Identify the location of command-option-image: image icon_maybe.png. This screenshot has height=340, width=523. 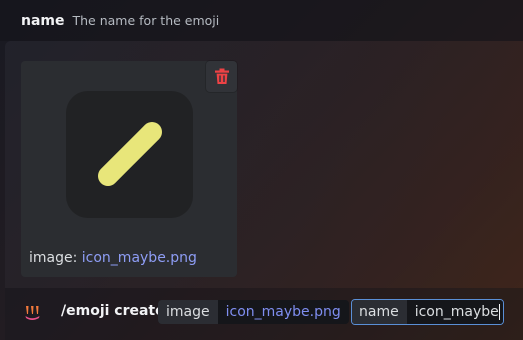
(253, 312).